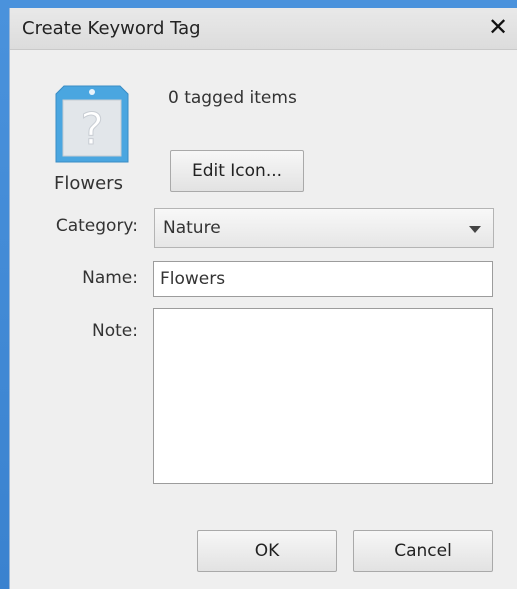 The height and width of the screenshot is (589, 517). I want to click on name-label: Name:, so click(110, 278).